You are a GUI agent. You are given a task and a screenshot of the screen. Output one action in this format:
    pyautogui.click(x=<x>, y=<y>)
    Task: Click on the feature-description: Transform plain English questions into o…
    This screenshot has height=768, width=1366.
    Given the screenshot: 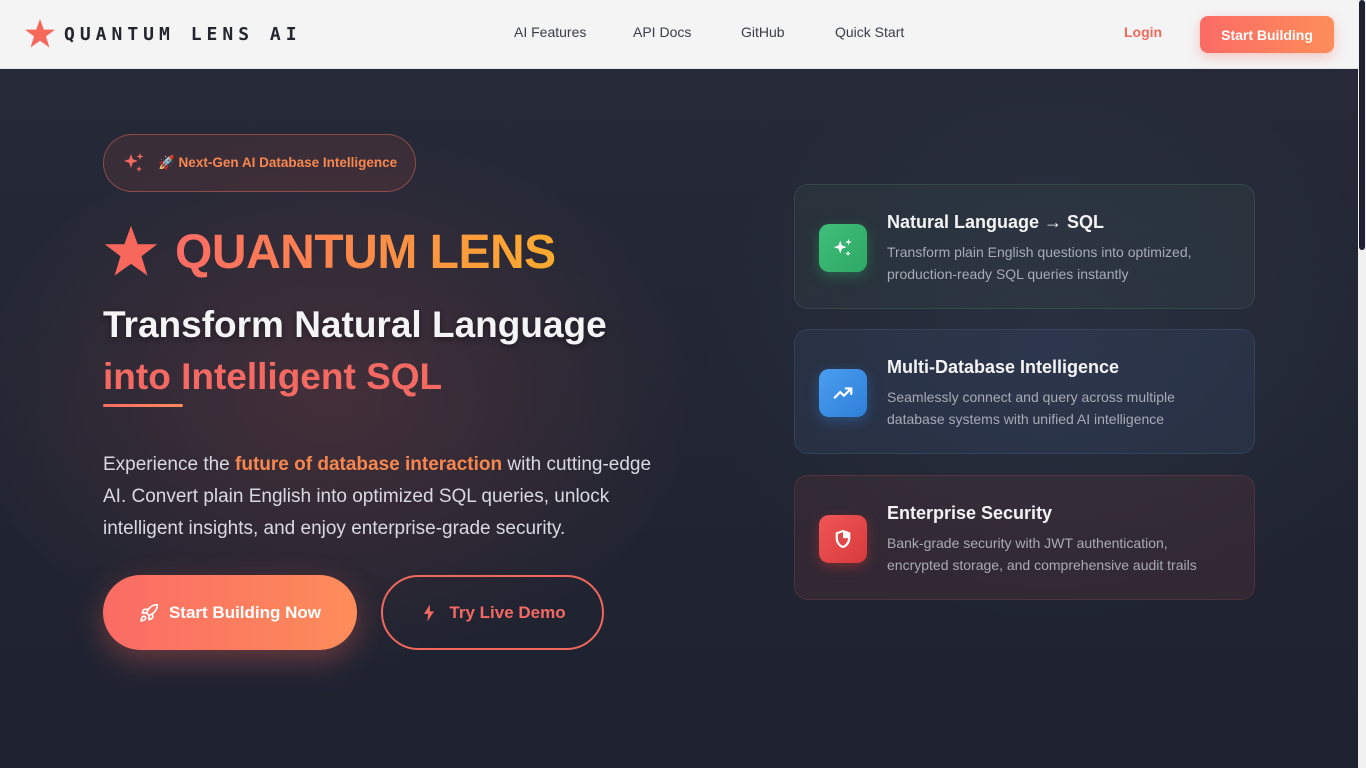 What is the action you would take?
    pyautogui.click(x=1039, y=263)
    